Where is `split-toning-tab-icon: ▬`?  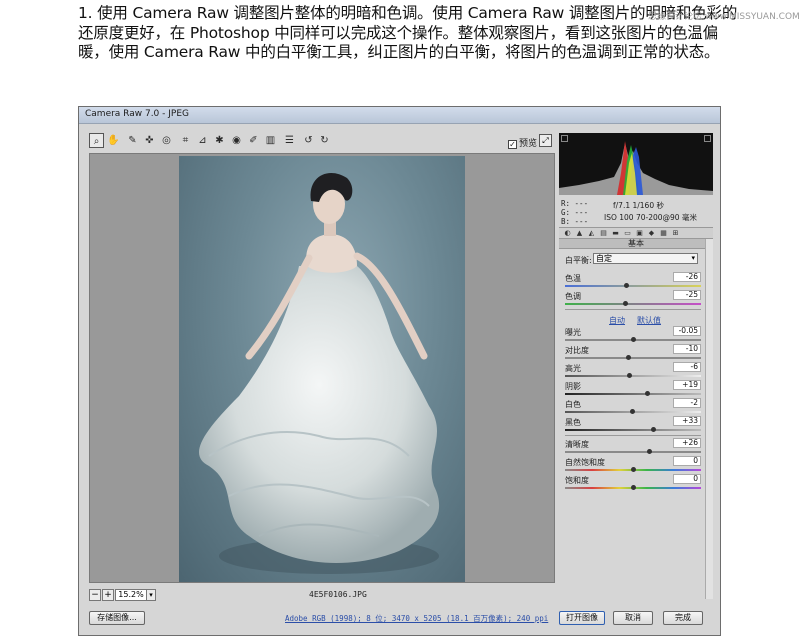
split-toning-tab-icon: ▬ is located at coordinates (615, 233).